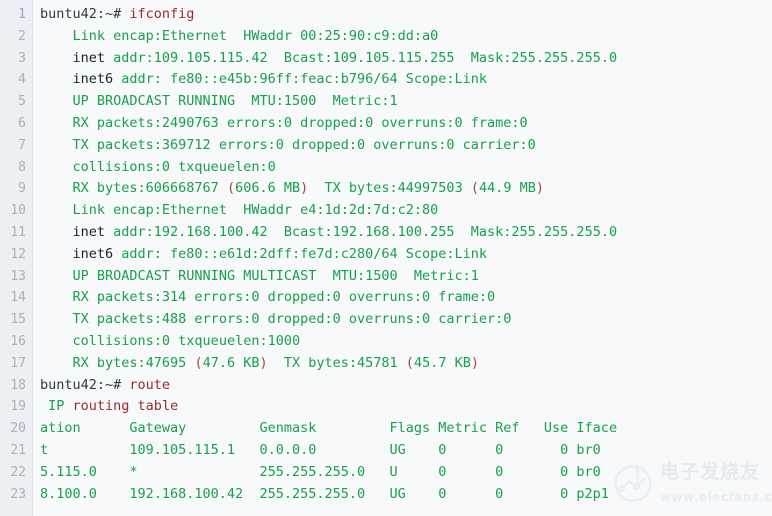 The image size is (772, 516). What do you see at coordinates (18, 298) in the screenshot?
I see `line-number: 14` at bounding box center [18, 298].